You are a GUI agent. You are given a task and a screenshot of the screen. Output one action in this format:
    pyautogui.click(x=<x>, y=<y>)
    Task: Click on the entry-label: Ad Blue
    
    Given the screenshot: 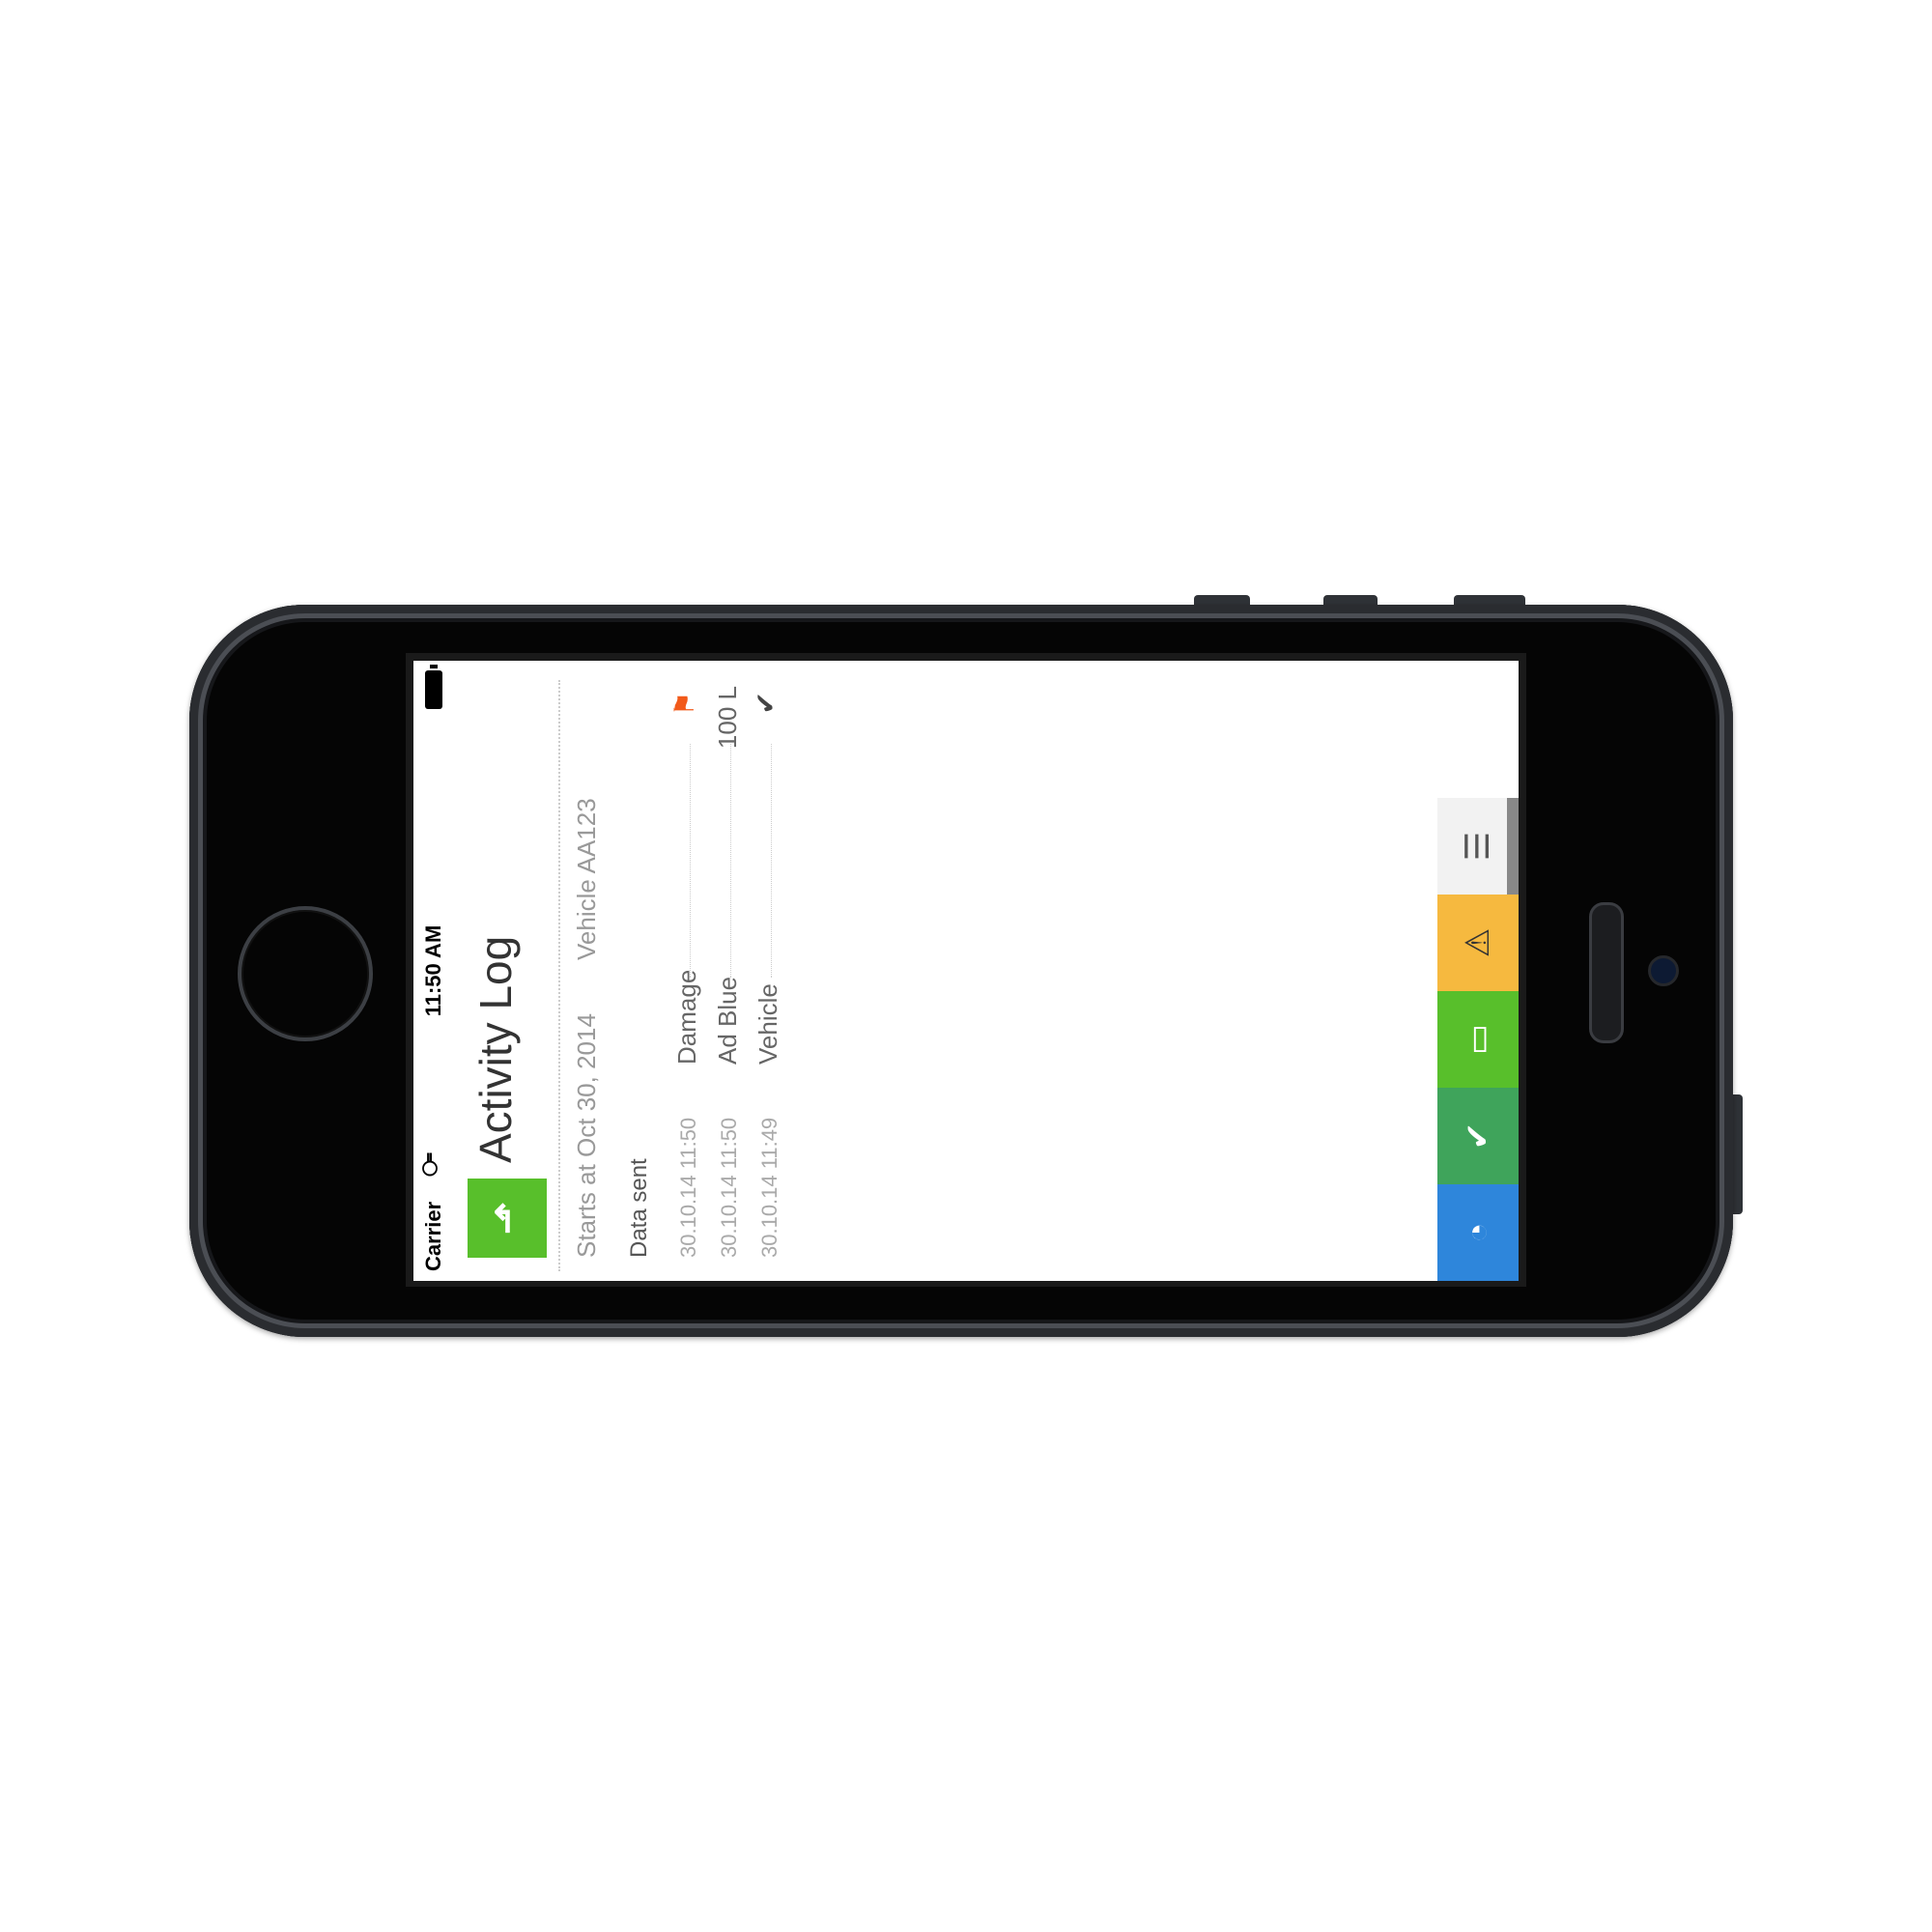 What is the action you would take?
    pyautogui.click(x=727, y=1021)
    